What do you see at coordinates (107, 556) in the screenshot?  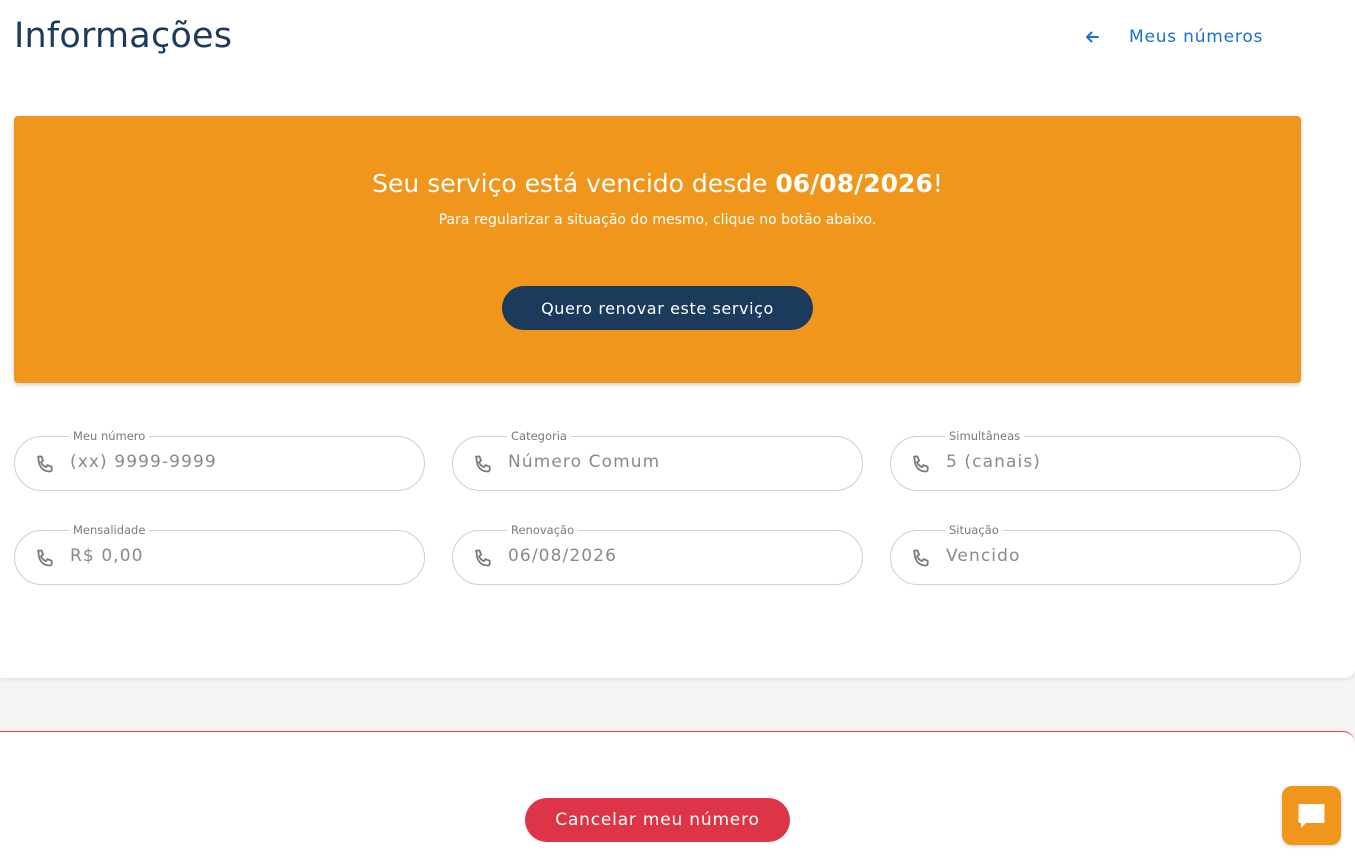 I see `field-value: R$ 0,00` at bounding box center [107, 556].